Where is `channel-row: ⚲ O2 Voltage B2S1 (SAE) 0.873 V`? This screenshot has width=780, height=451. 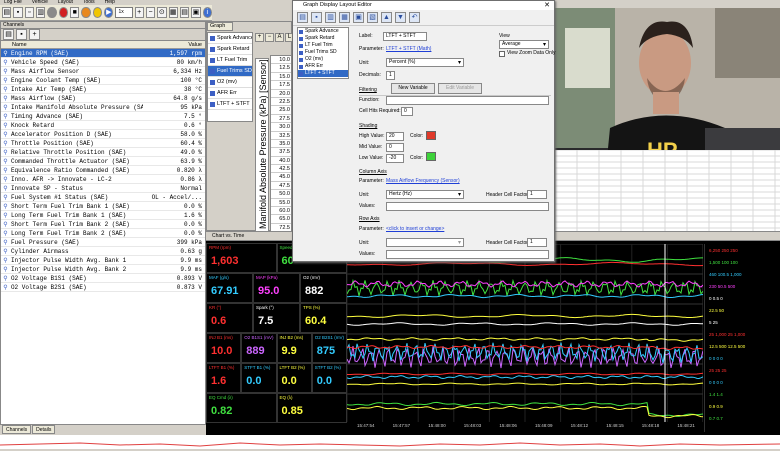 channel-row: ⚲ O2 Voltage B2S1 (SAE) 0.873 V is located at coordinates (103, 287).